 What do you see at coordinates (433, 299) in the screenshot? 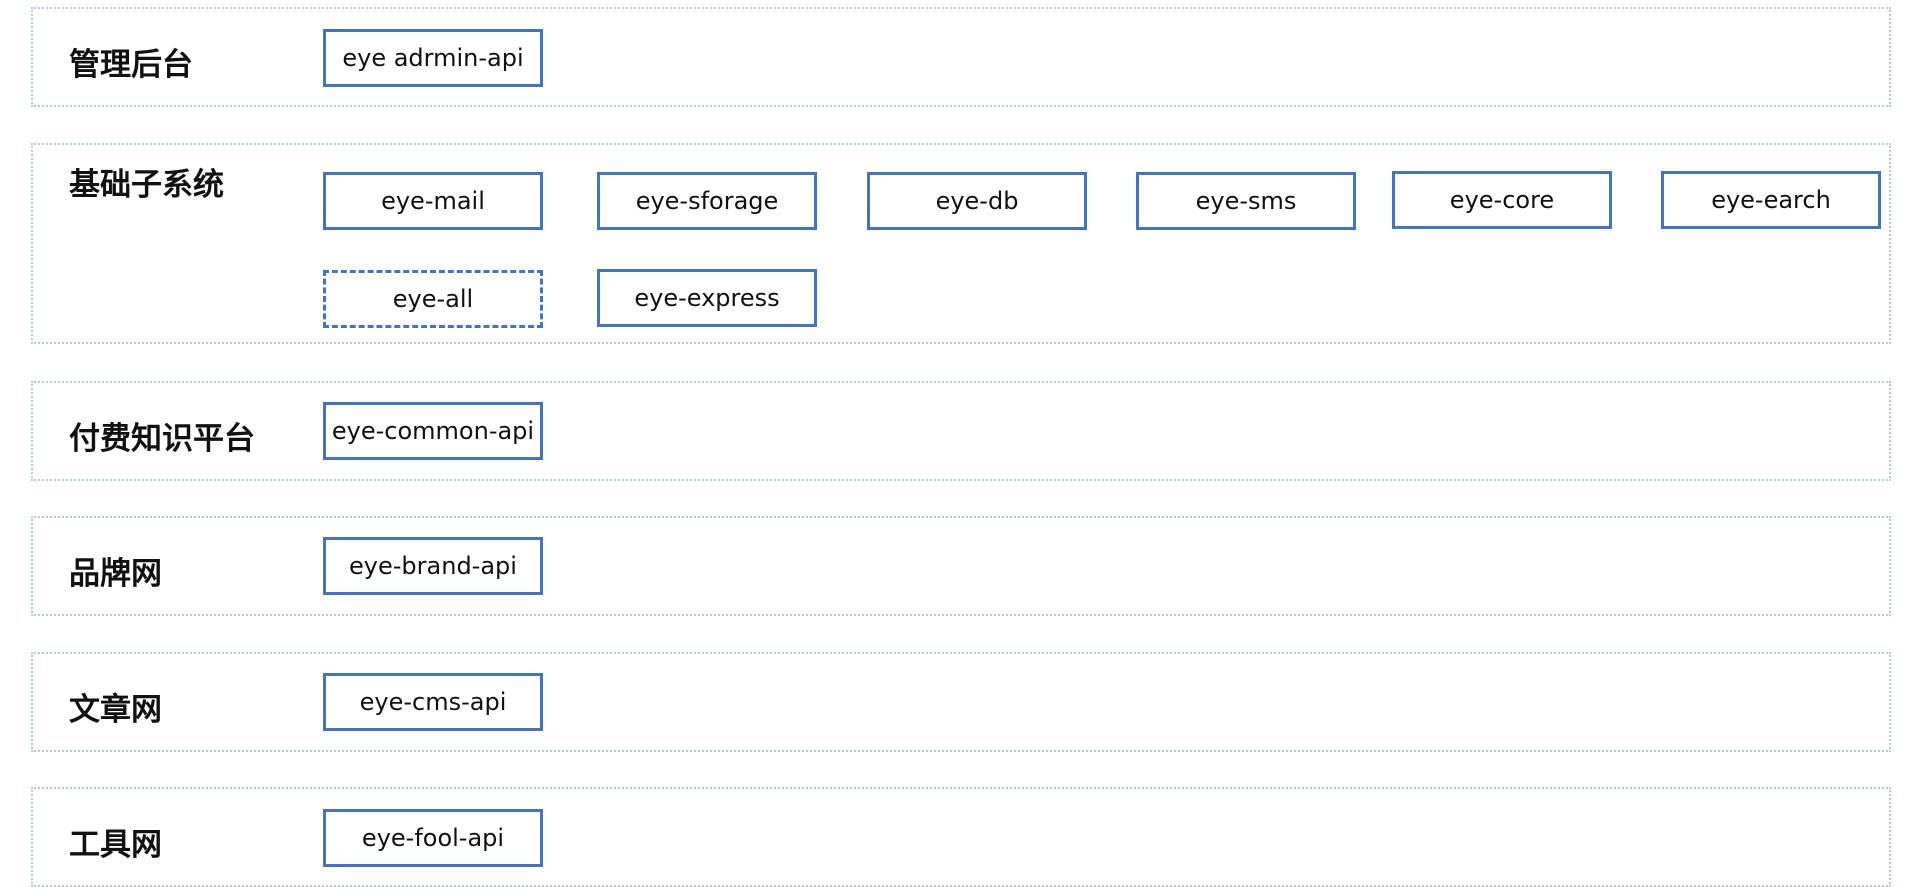
I see `module-box-dashed: eye-all` at bounding box center [433, 299].